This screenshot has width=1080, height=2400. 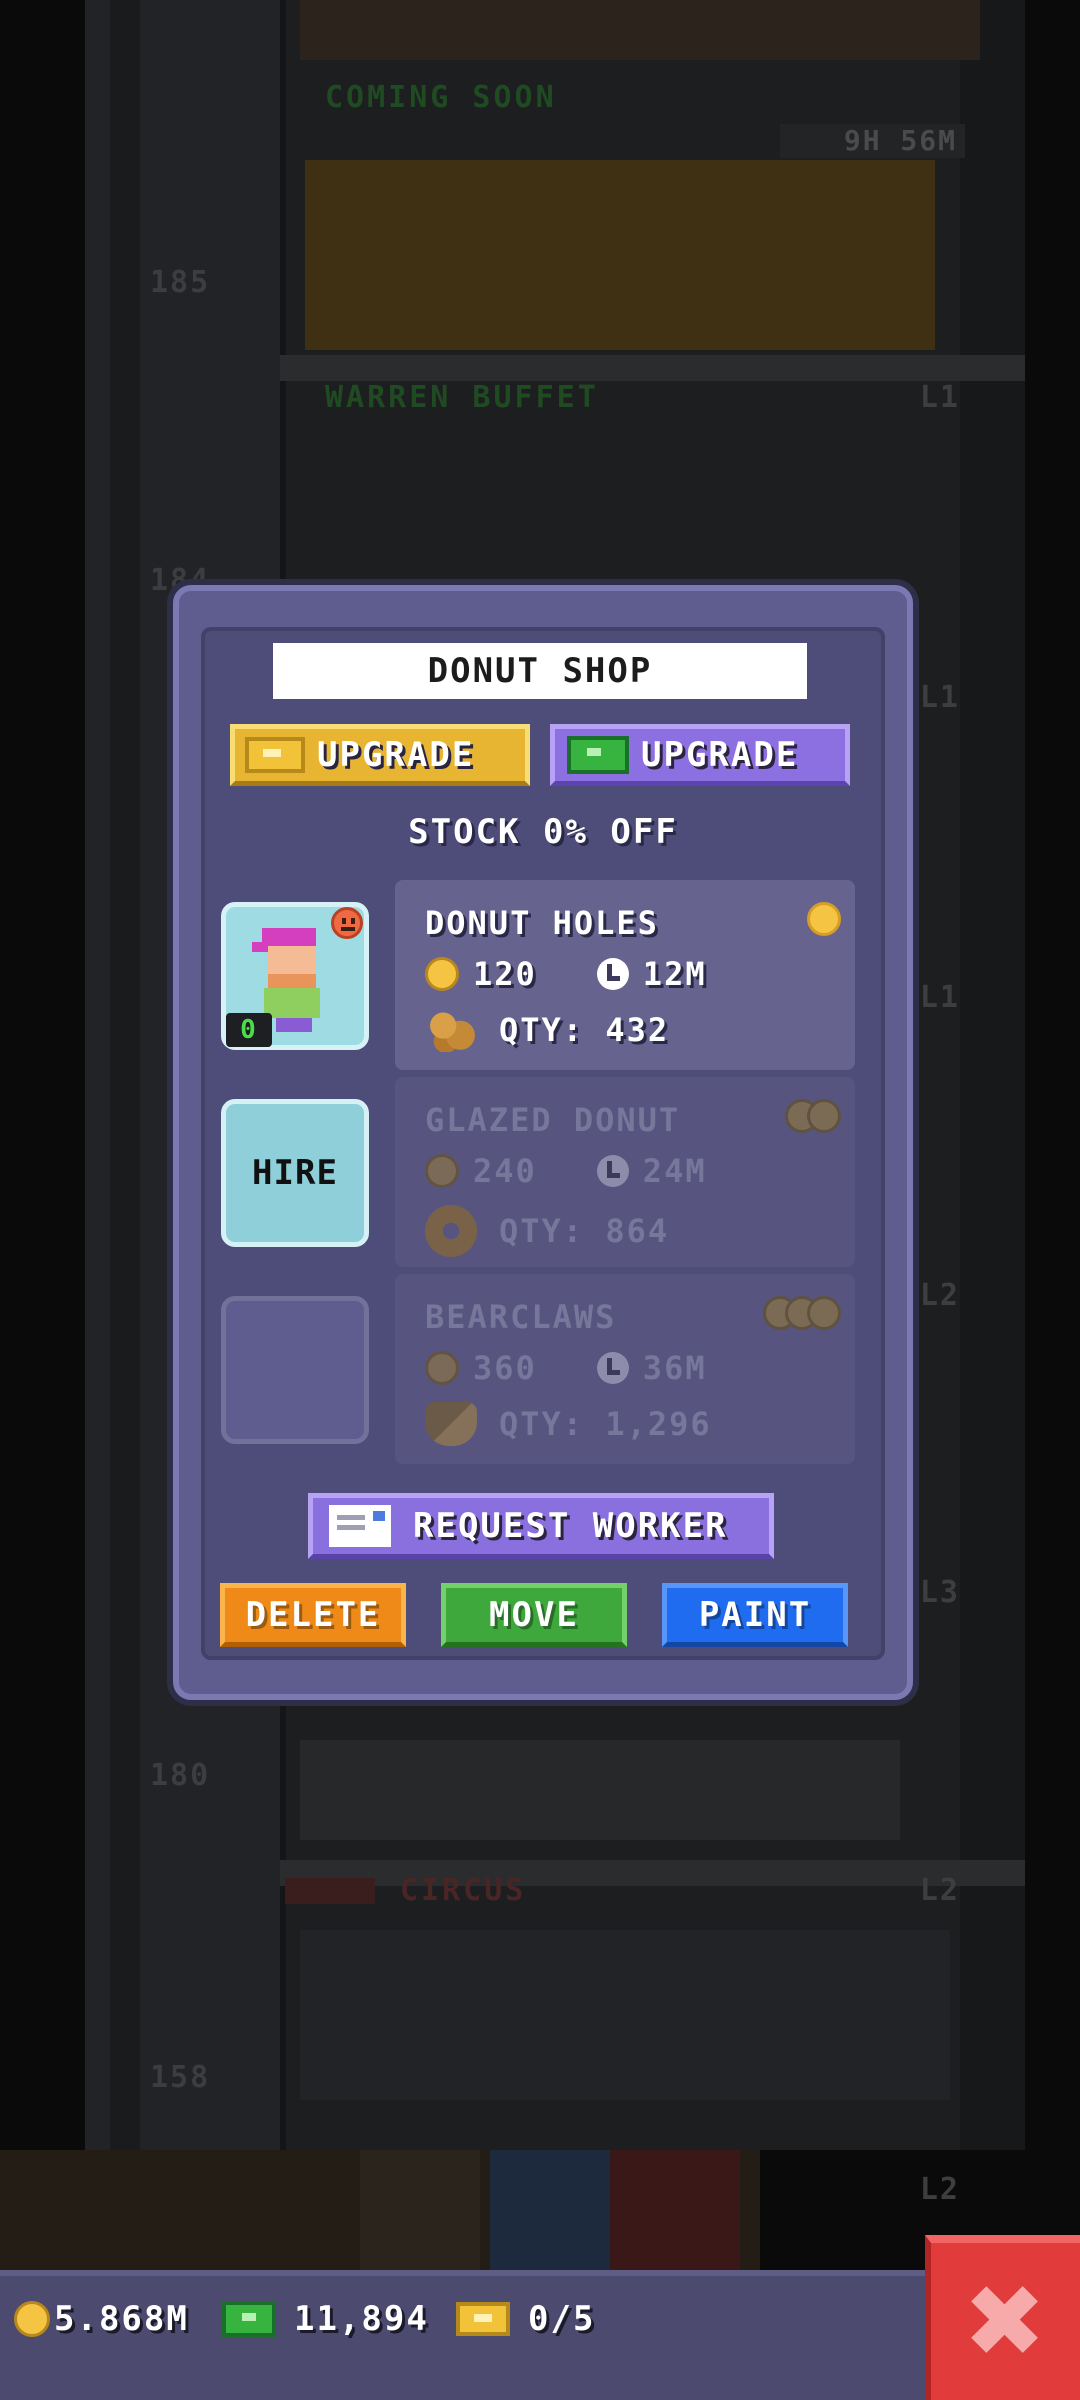 What do you see at coordinates (451, 1030) in the screenshot?
I see `donut-holes-icon` at bounding box center [451, 1030].